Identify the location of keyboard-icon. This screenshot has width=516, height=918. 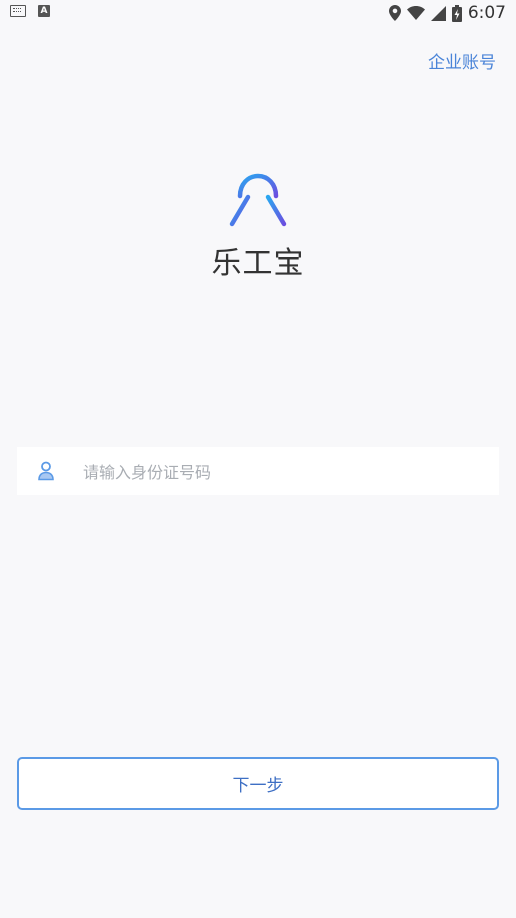
(18, 11).